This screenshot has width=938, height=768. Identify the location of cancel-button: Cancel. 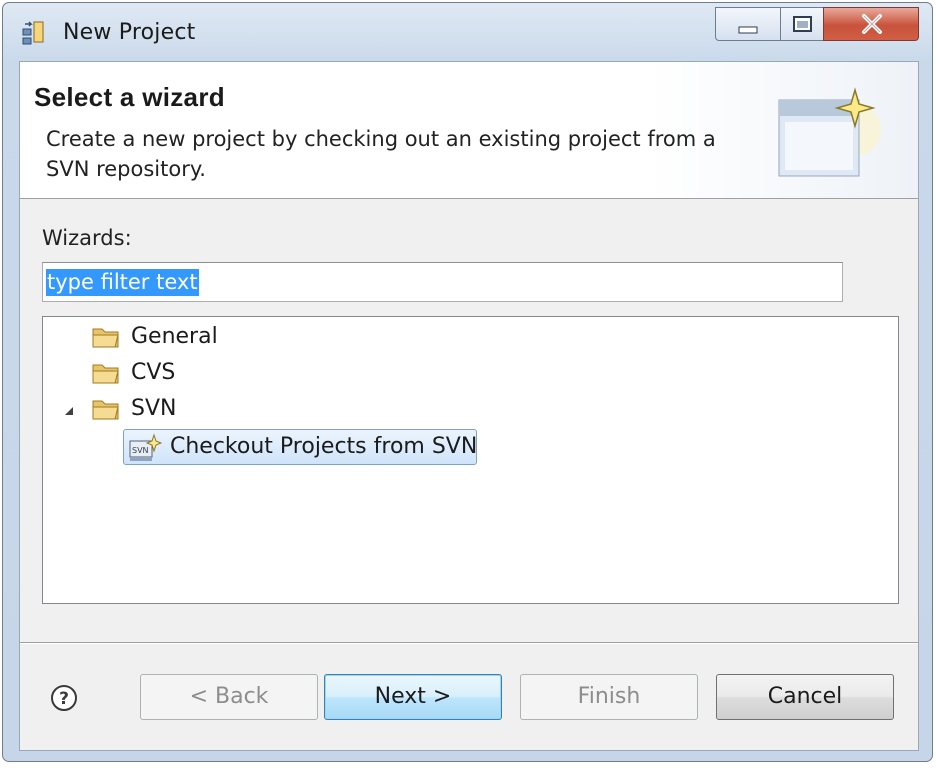
(805, 697).